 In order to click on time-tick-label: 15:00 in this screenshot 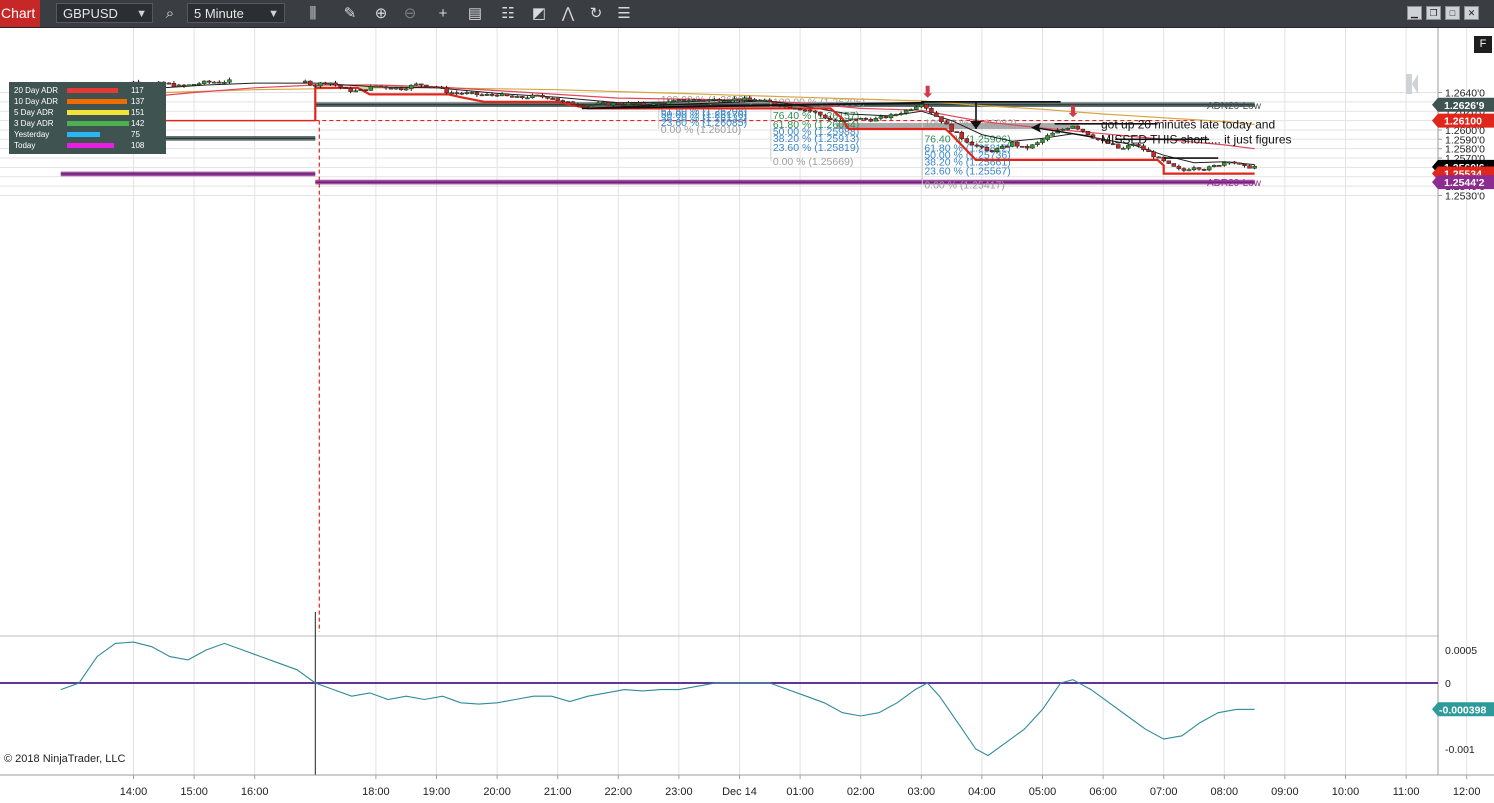, I will do `click(194, 792)`.